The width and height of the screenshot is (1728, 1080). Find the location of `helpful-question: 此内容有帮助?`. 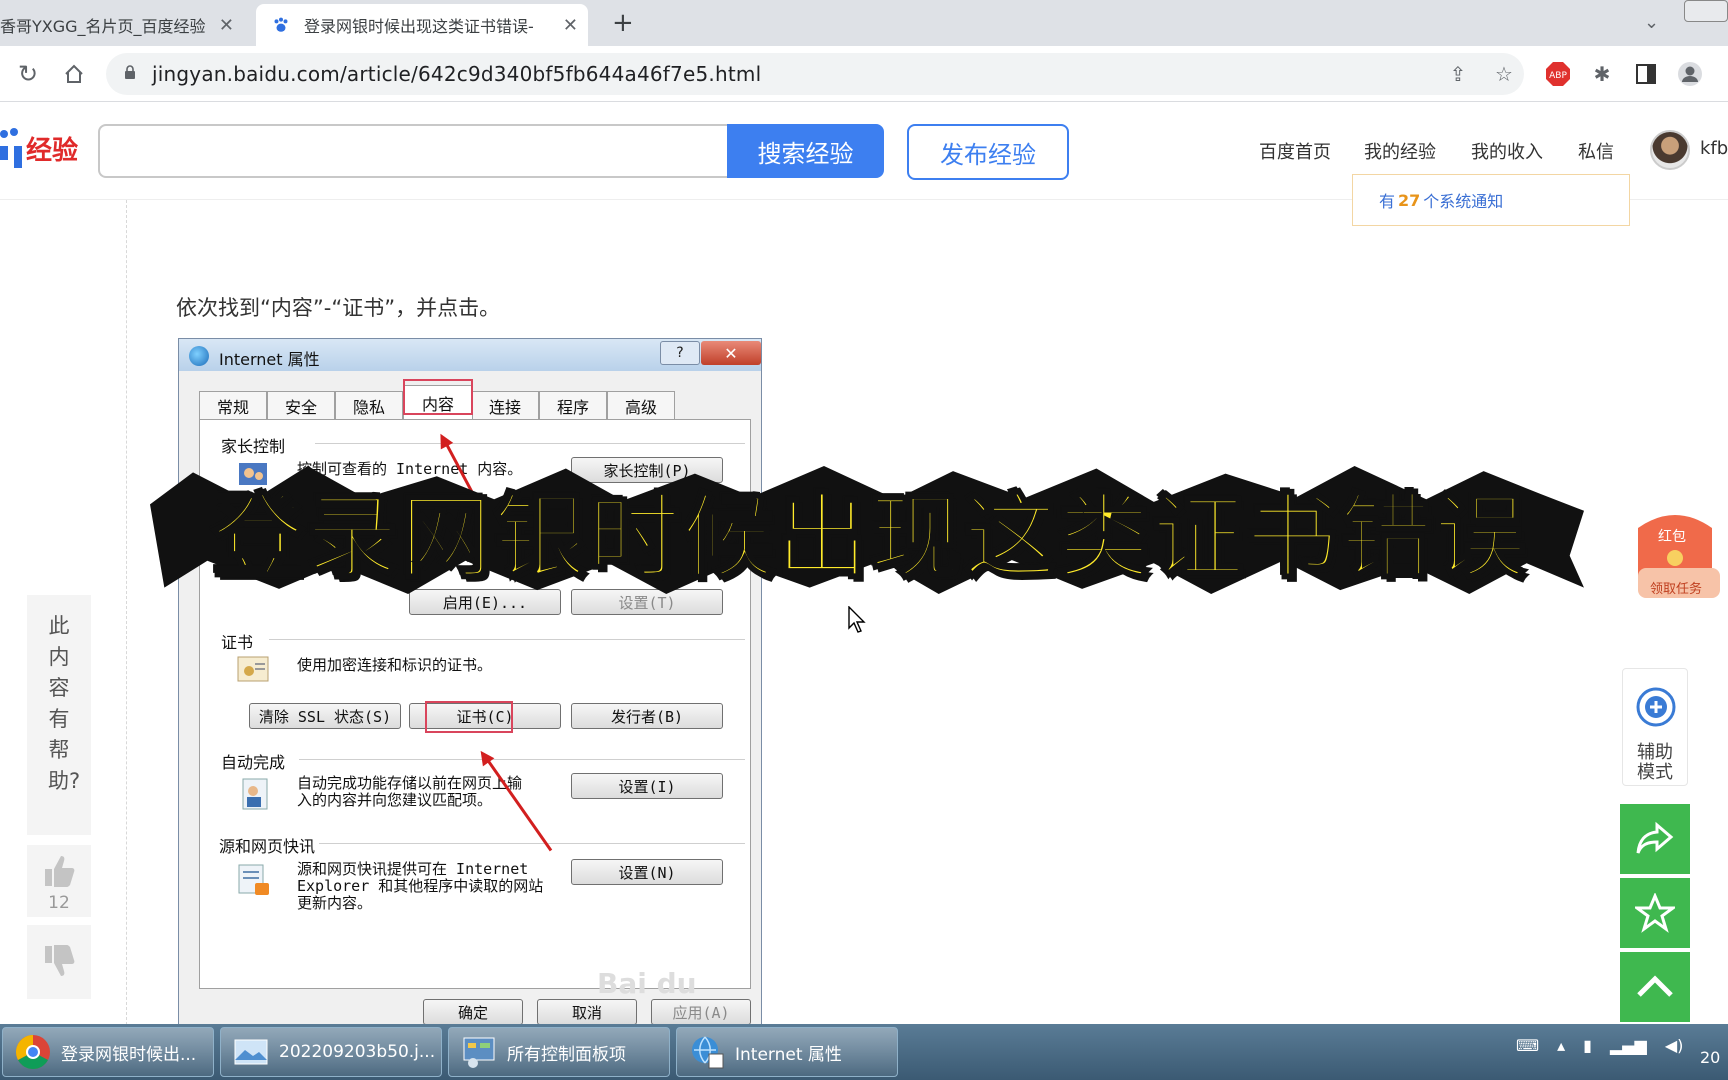

helpful-question: 此内容有帮助? is located at coordinates (59, 715).